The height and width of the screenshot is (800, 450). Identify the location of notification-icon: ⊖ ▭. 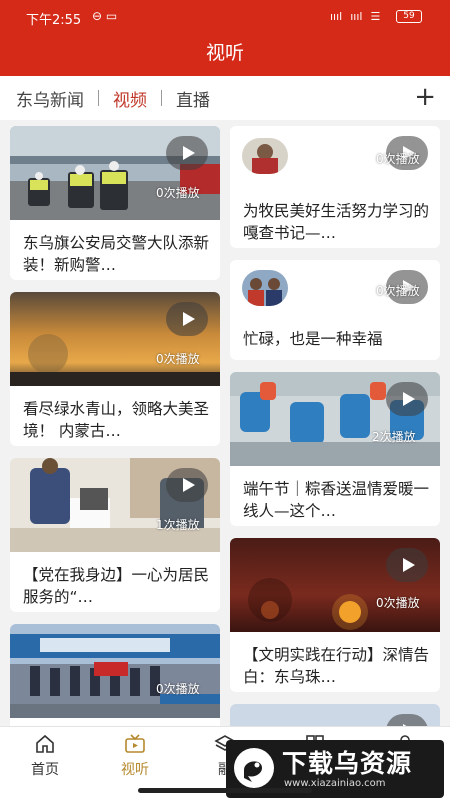
(105, 16).